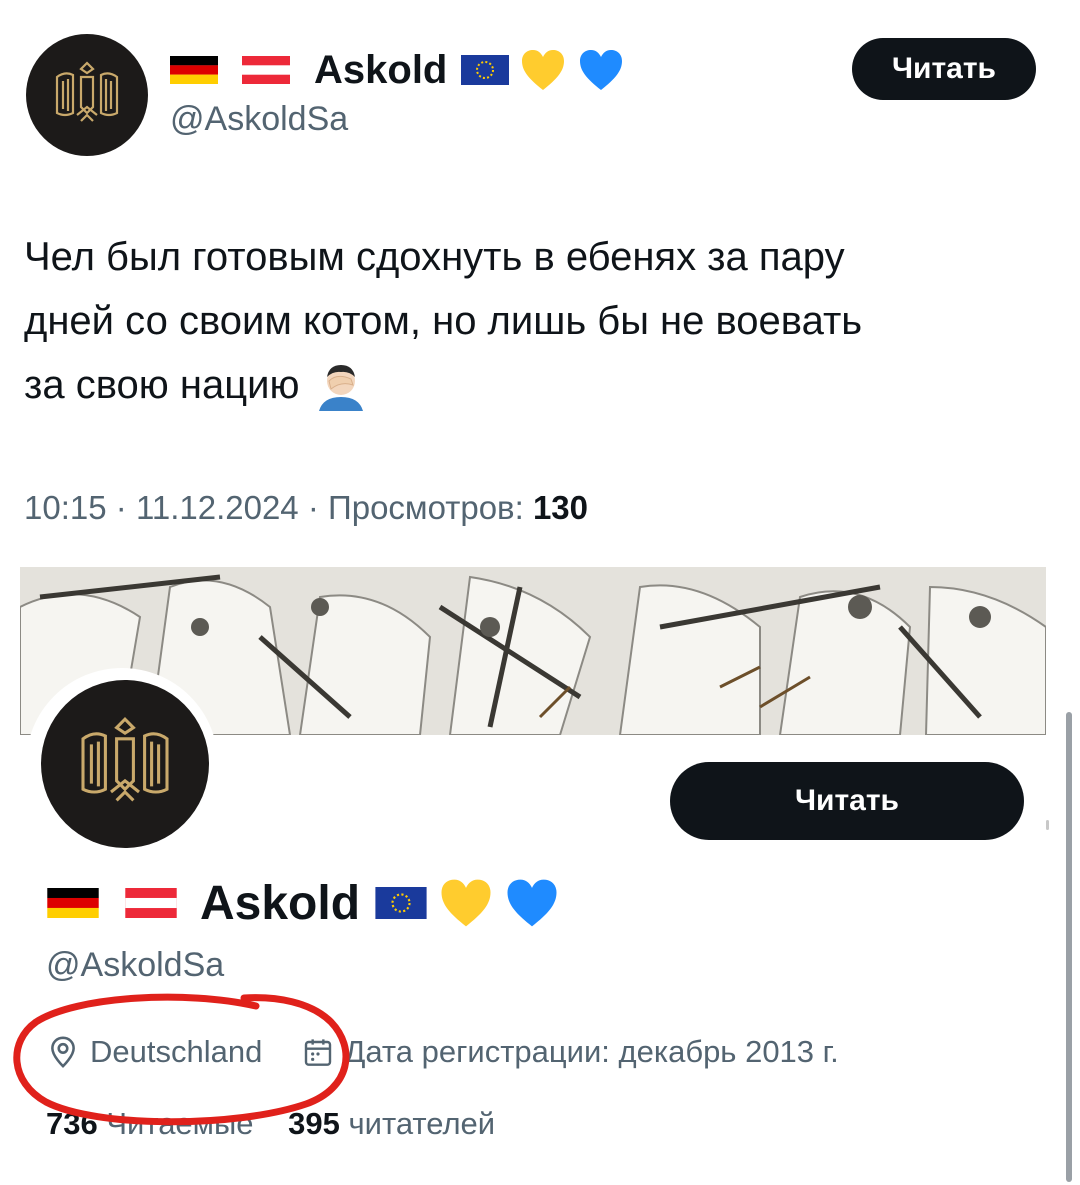 This screenshot has width=1080, height=1185. I want to click on facepalm-emoji-icon, so click(341, 388).